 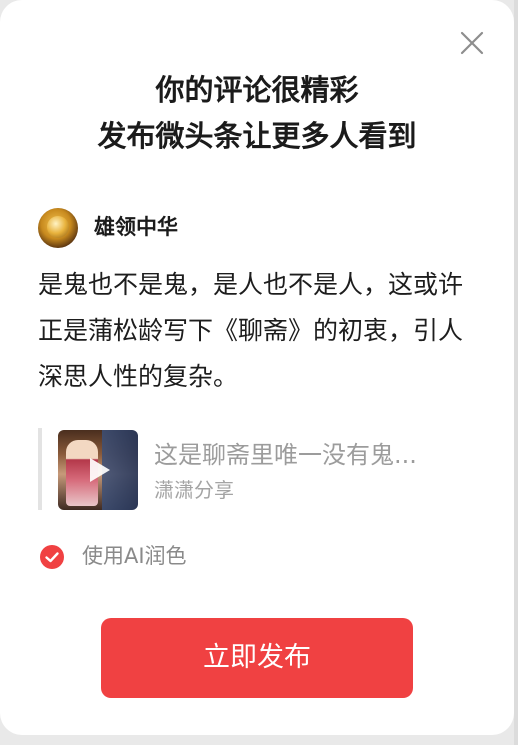 I want to click on ai-polish-checkbox, so click(x=52, y=557).